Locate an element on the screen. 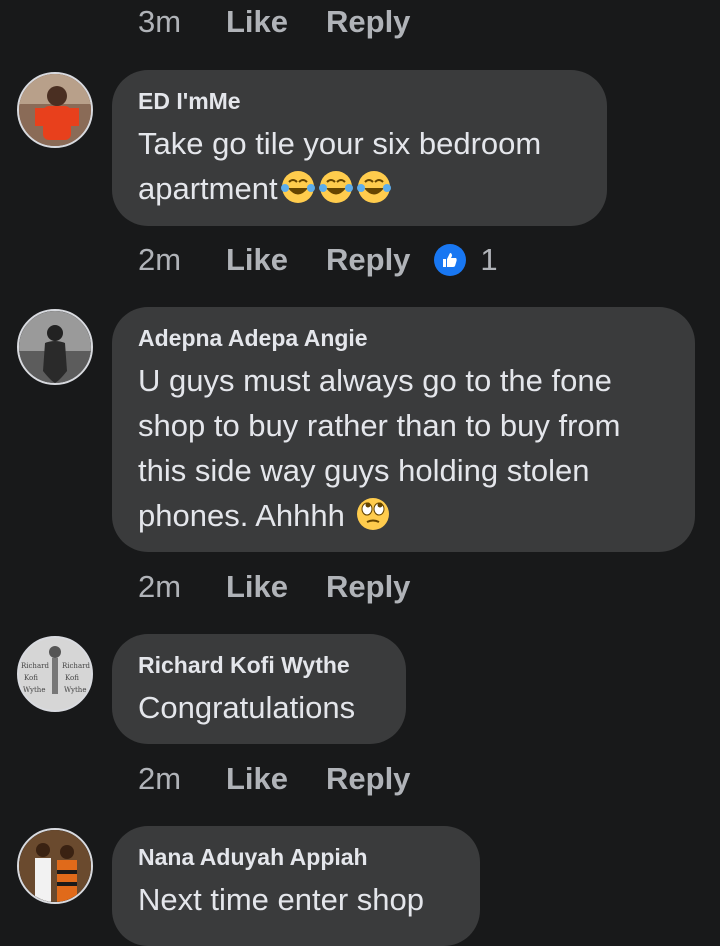  comment-actions: 3m Like Reply is located at coordinates (274, 22).